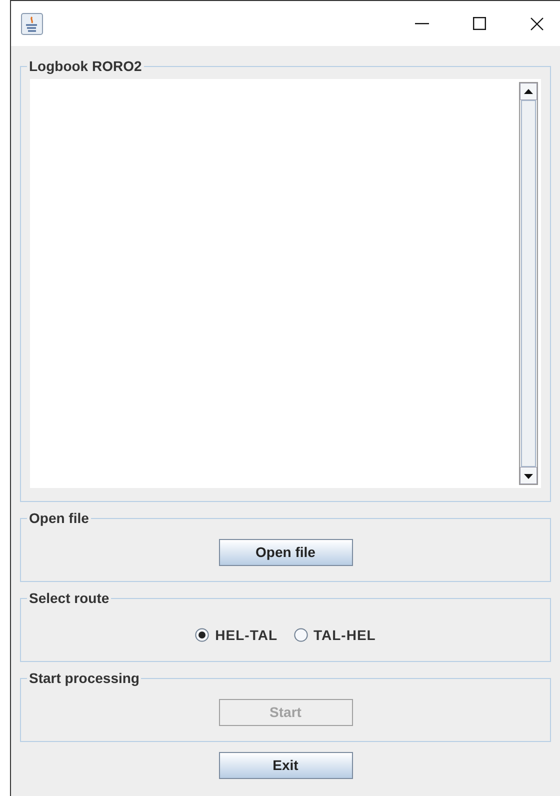 The width and height of the screenshot is (560, 796). I want to click on group-title: Start processing, so click(84, 678).